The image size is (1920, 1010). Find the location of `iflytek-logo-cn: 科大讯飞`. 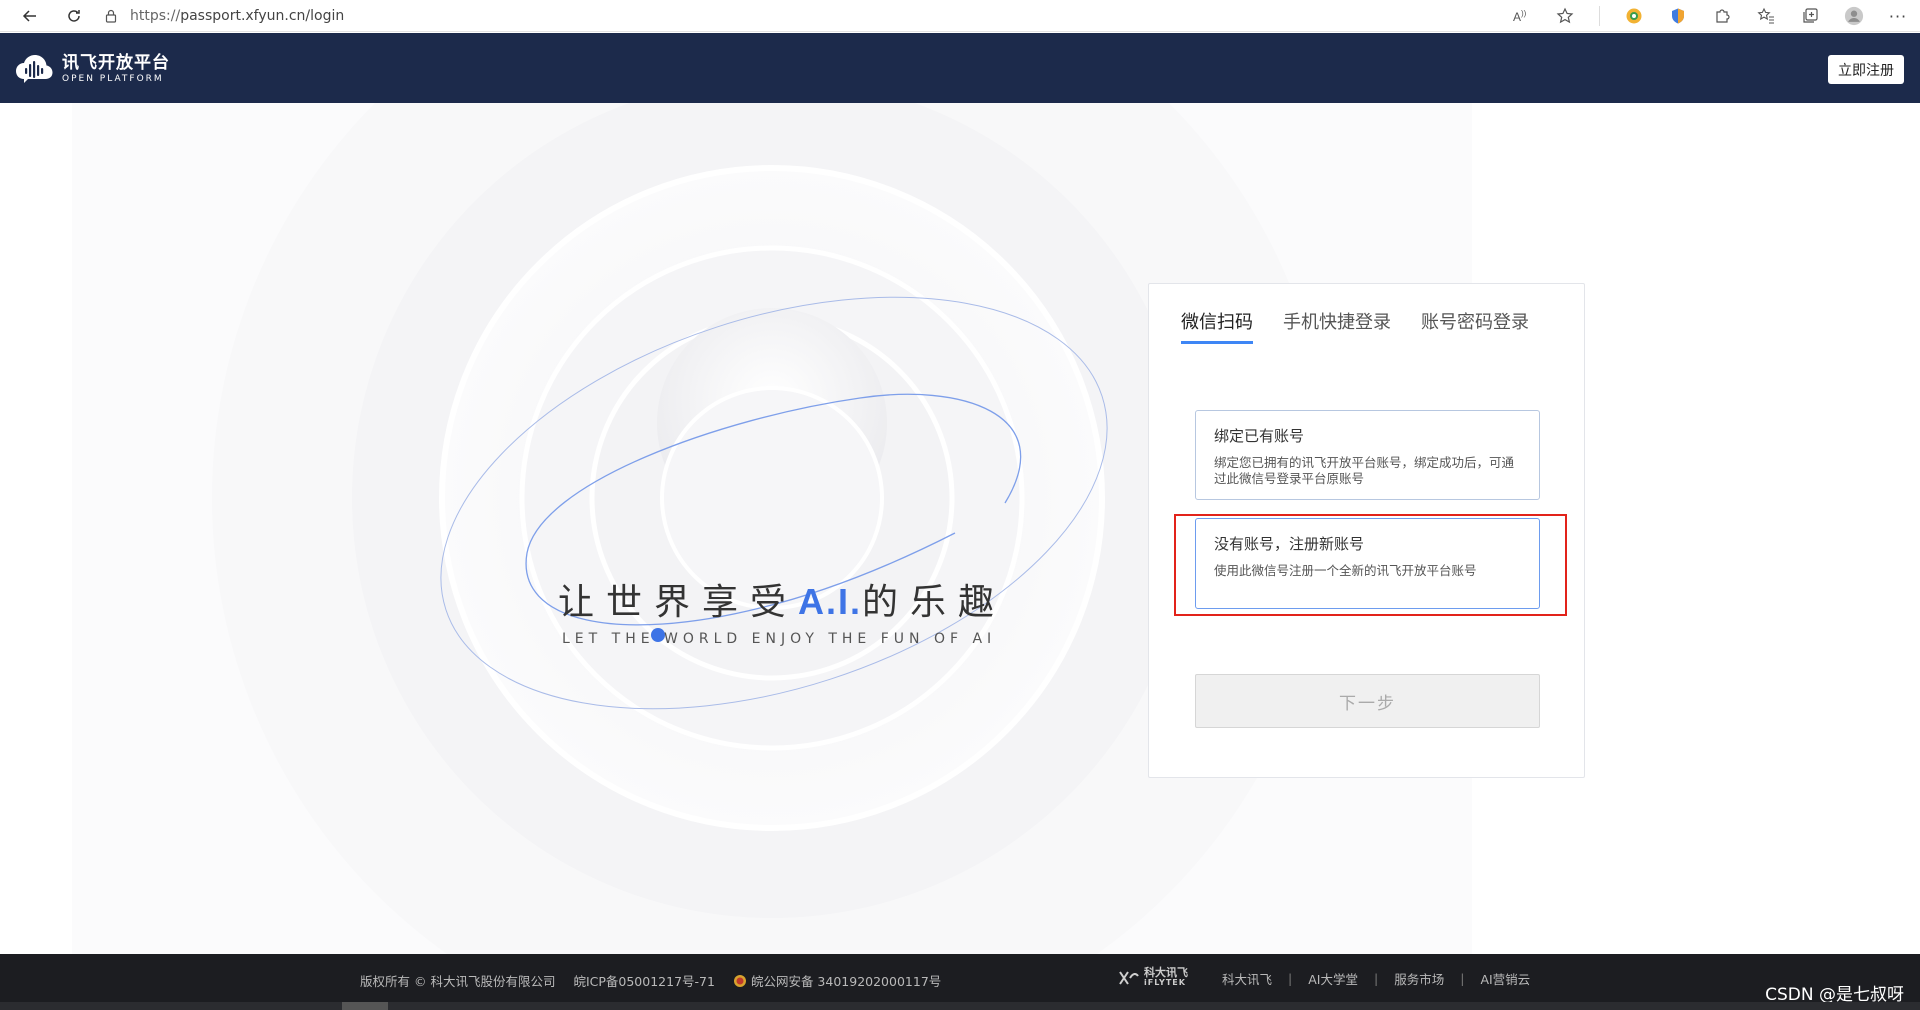

iflytek-logo-cn: 科大讯飞 is located at coordinates (1166, 972).